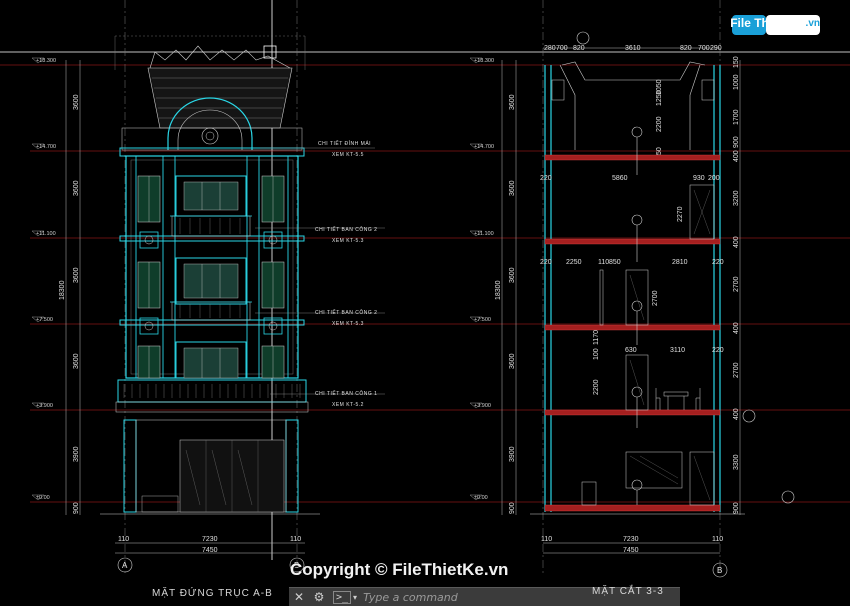  Describe the element at coordinates (634, 557) in the screenshot. I see `section-bottom-dims: 110 7230 110 7450 B` at that location.